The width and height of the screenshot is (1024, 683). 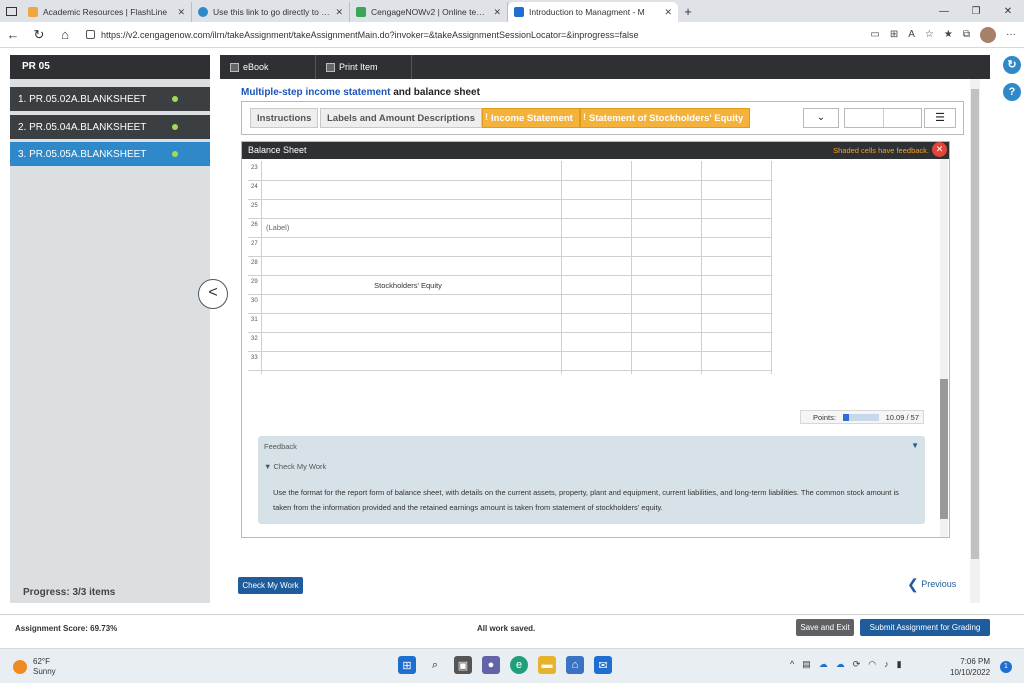 I want to click on tab-dropdown-chevron-icon: ⌄, so click(x=821, y=118).